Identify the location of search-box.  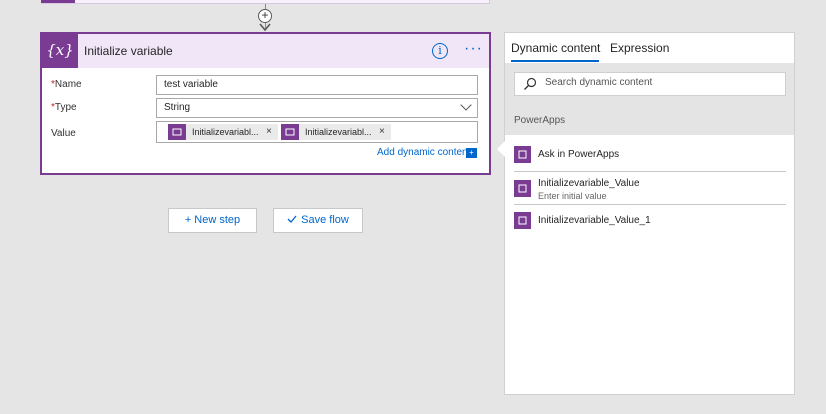
(650, 84).